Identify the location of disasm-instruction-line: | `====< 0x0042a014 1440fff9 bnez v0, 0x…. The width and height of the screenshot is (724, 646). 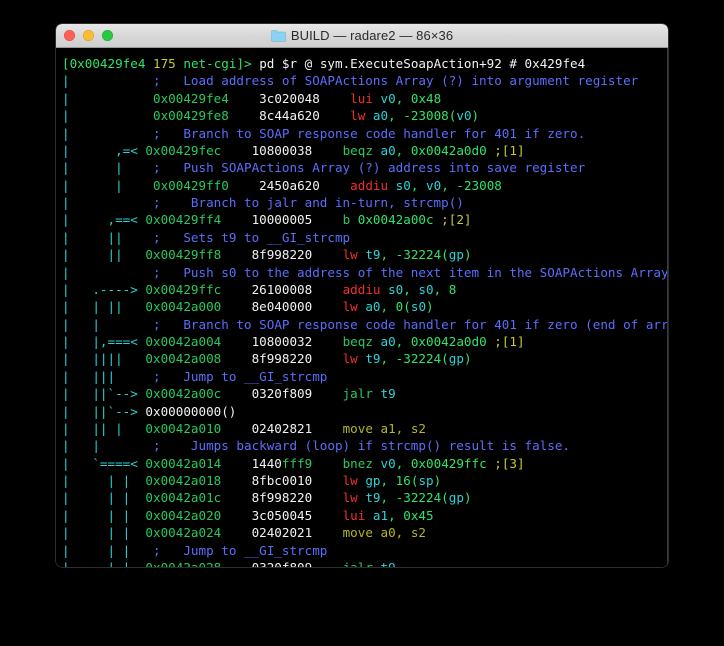
(365, 463).